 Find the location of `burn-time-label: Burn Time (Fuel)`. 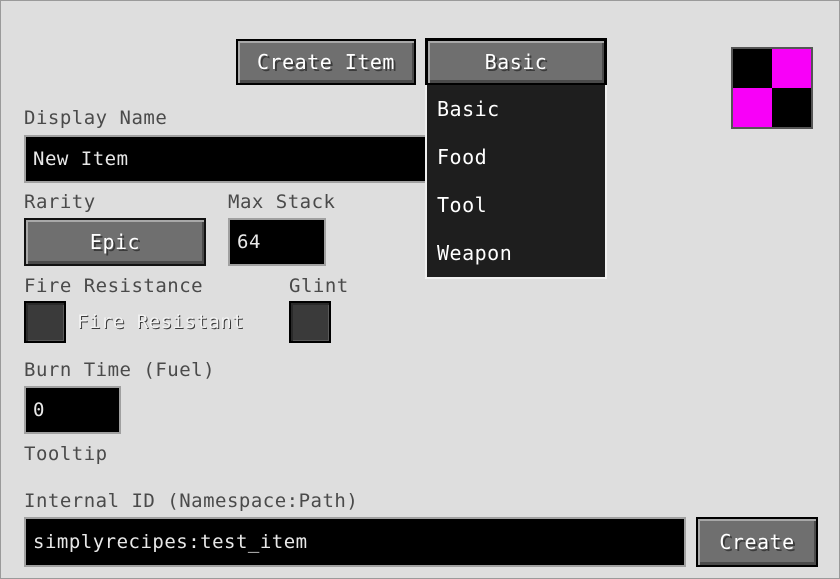

burn-time-label: Burn Time (Fuel) is located at coordinates (120, 370).